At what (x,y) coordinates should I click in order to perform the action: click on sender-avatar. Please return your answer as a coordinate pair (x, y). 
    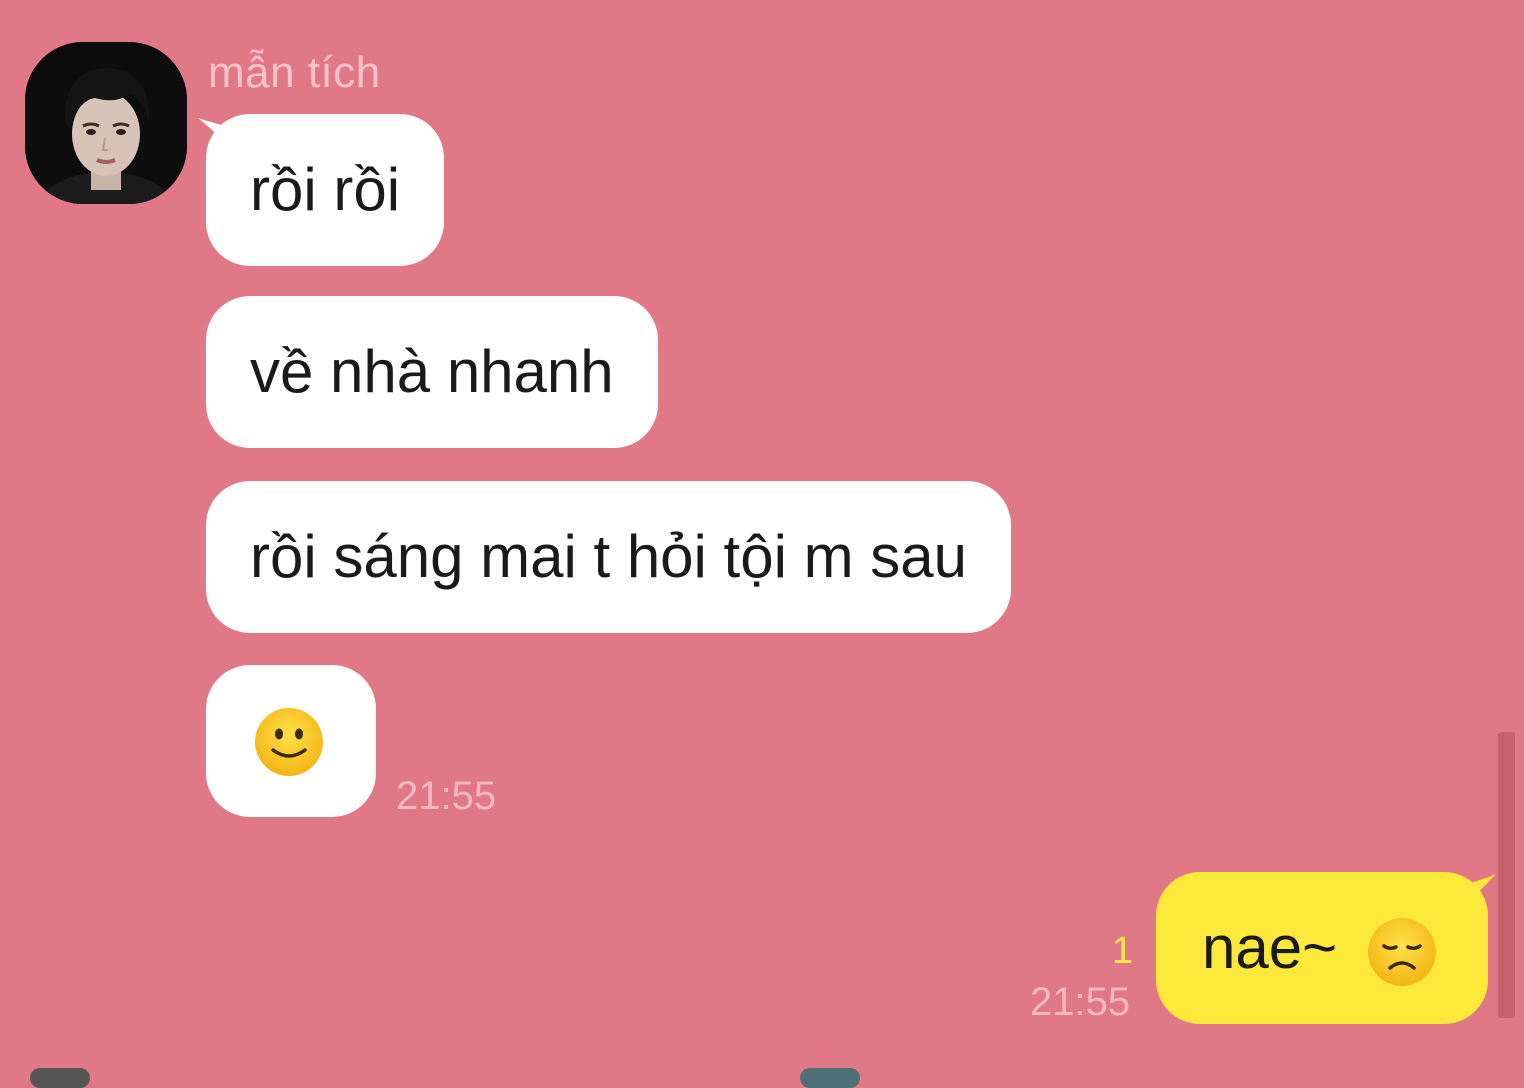
    Looking at the image, I should click on (106, 123).